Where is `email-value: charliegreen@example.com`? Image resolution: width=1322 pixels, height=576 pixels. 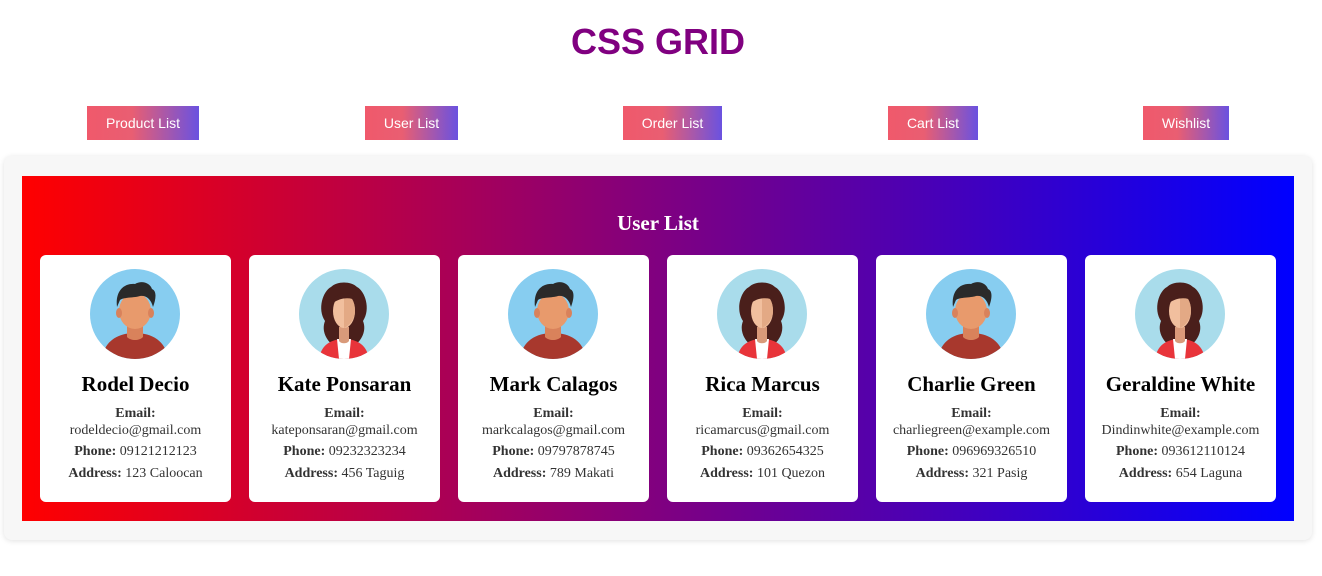
email-value: charliegreen@example.com is located at coordinates (971, 430).